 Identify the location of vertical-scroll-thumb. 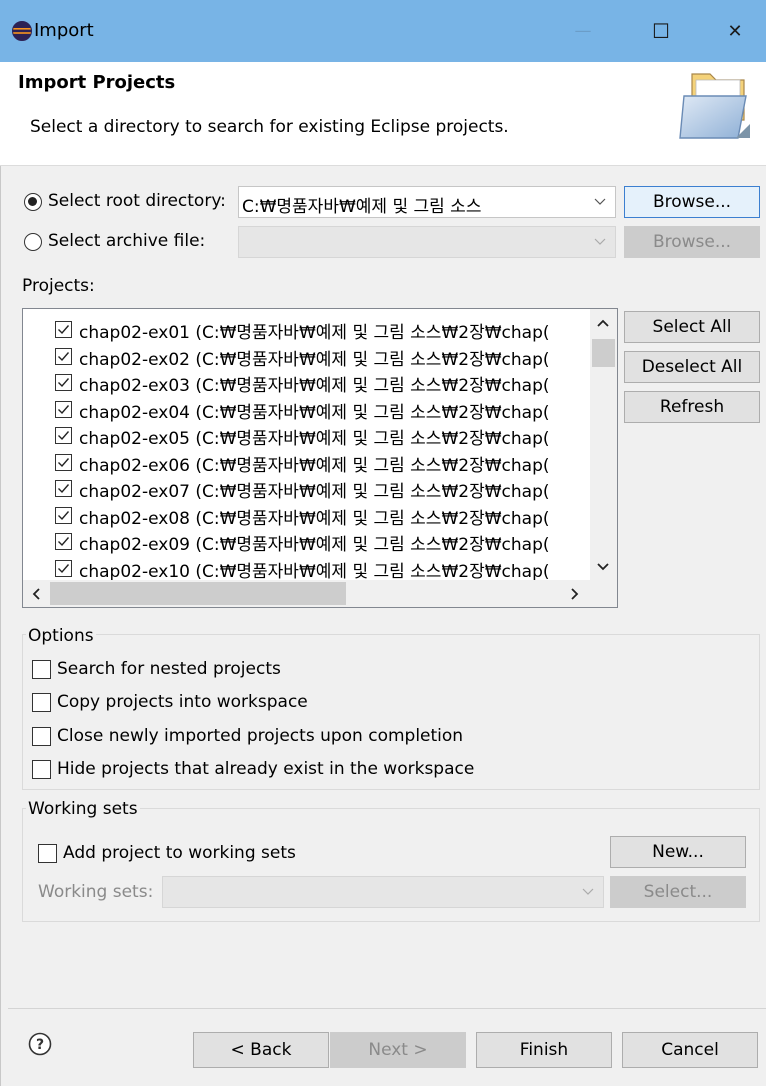
(603, 353).